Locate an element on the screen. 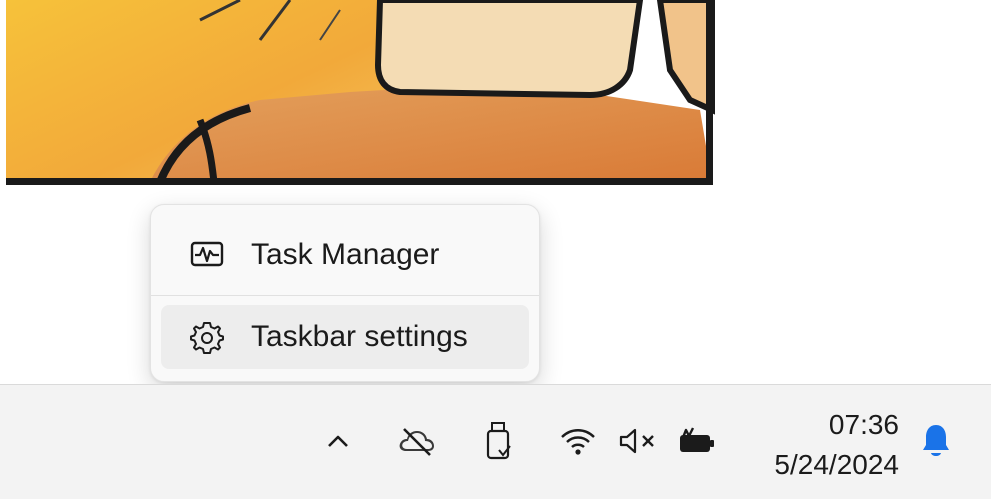 This screenshot has width=991, height=499. taskbar-clock: 07:36 5/24/2024 is located at coordinates (836, 445).